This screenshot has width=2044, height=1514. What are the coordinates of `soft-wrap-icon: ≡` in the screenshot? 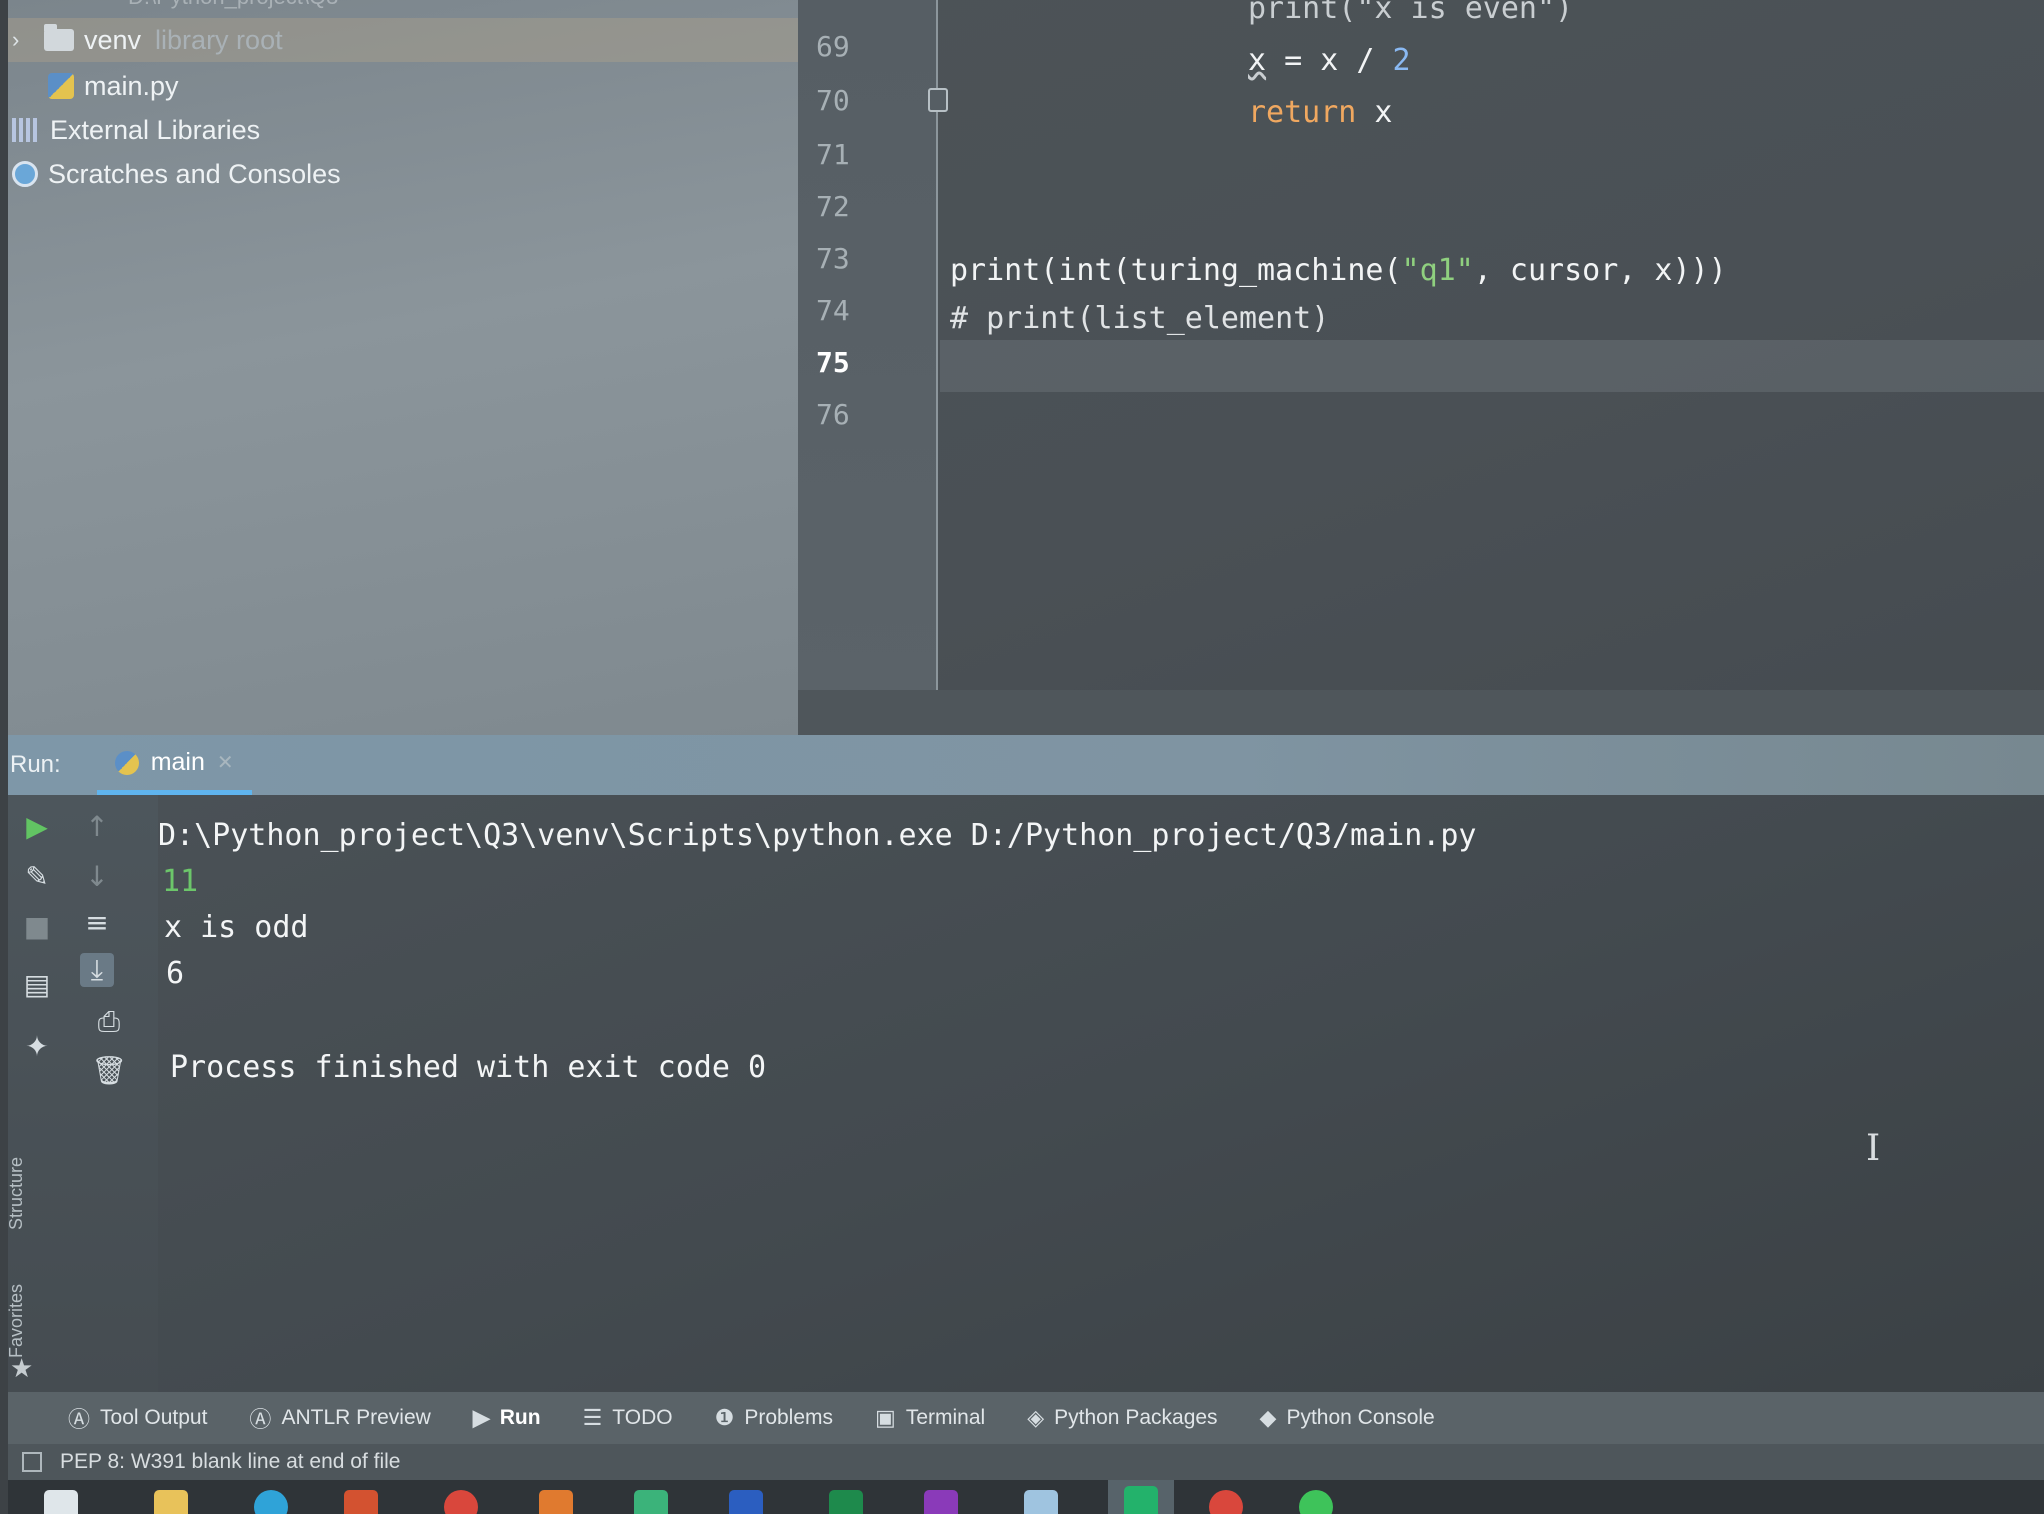 It's located at (97, 922).